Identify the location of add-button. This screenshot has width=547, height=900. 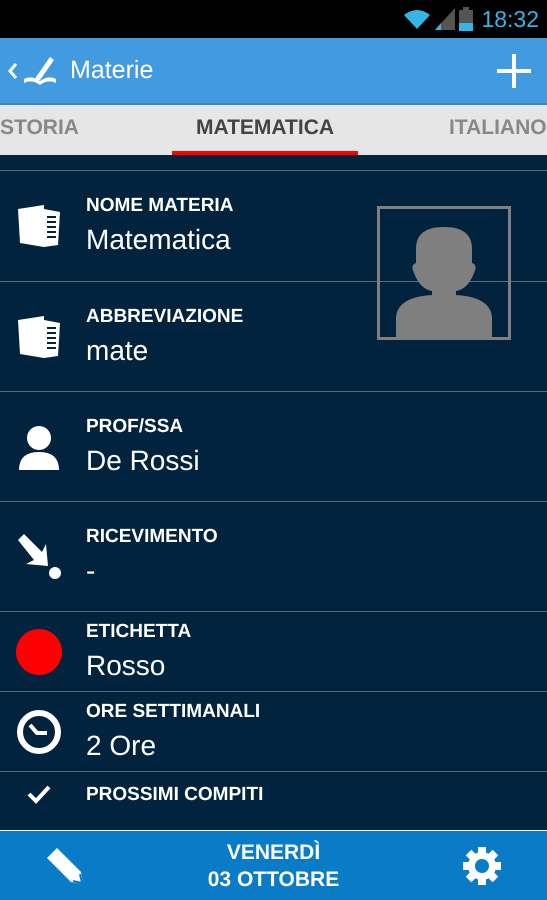
(514, 71).